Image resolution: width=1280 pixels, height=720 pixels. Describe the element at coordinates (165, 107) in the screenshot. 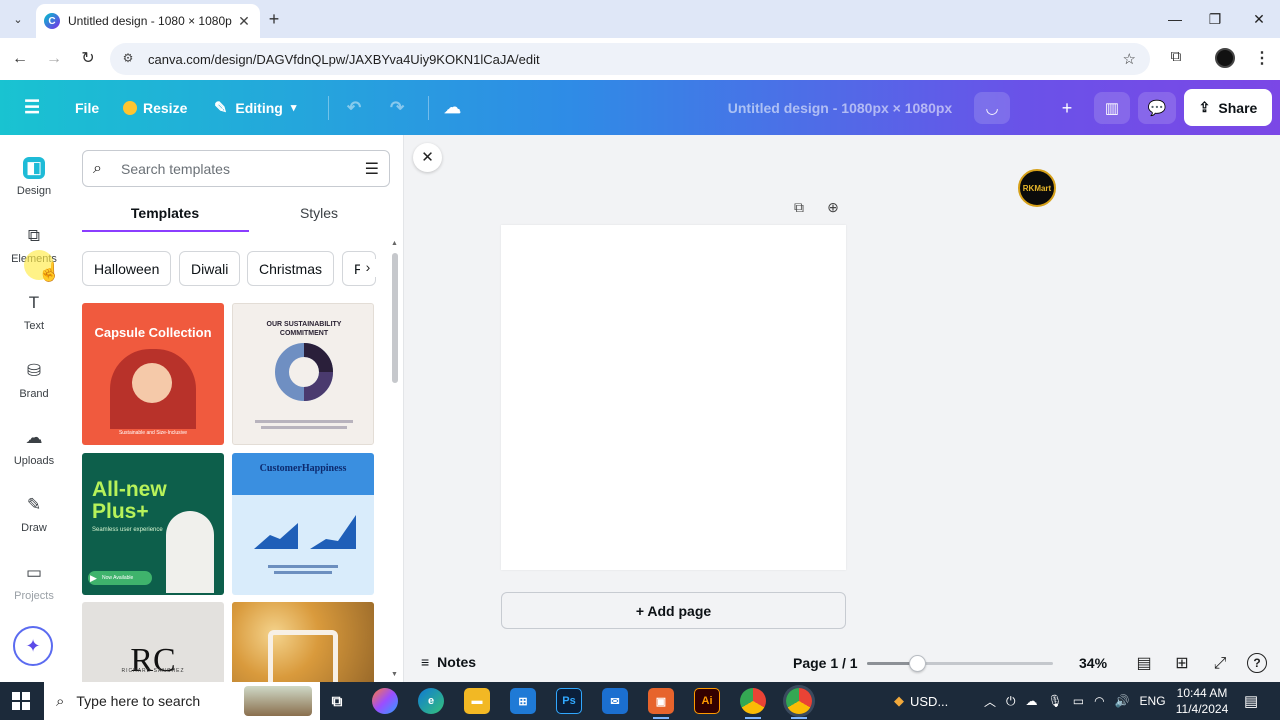

I see `resize-label: Resize` at that location.